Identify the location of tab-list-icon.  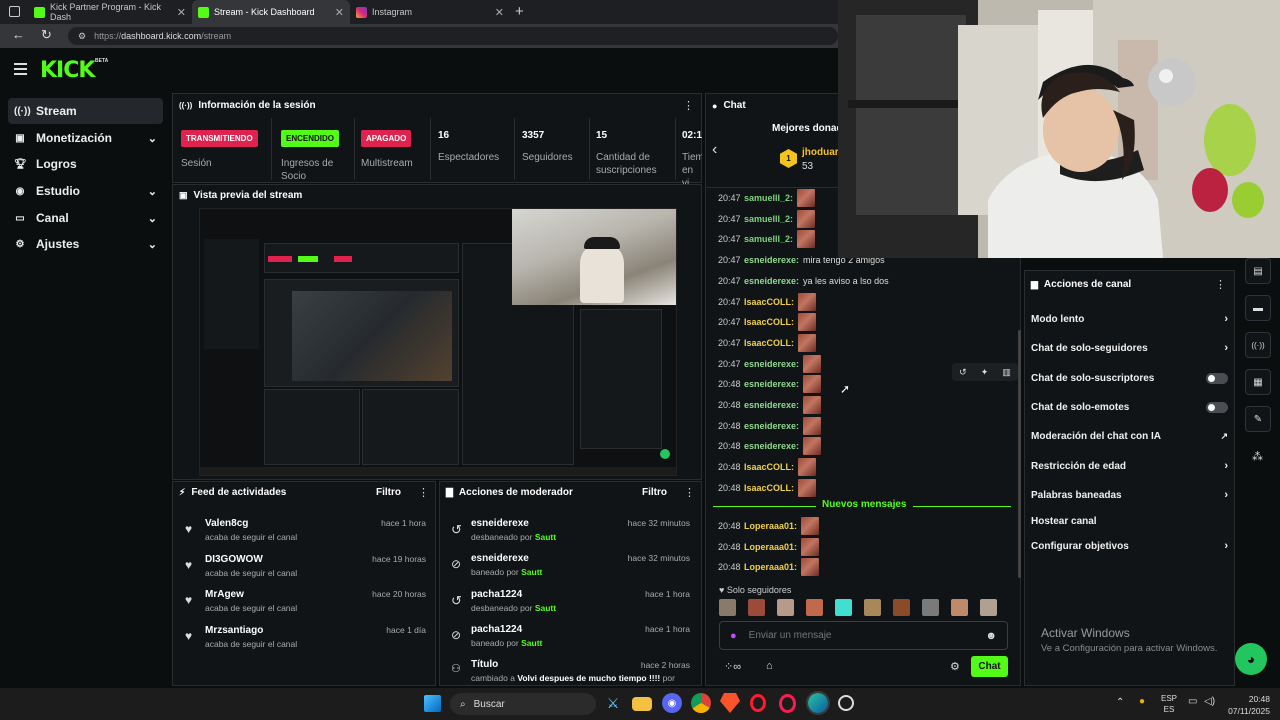
(14, 11).